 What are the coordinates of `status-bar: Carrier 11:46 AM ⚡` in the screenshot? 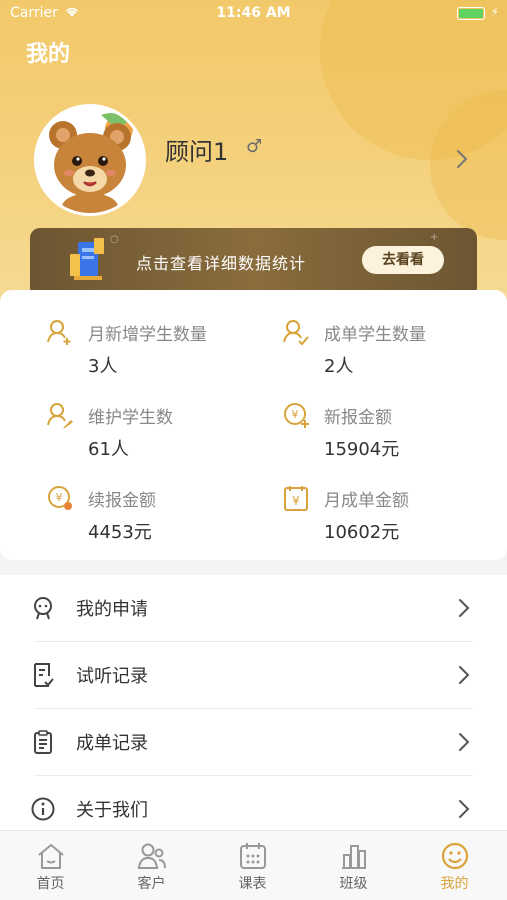 It's located at (253, 14).